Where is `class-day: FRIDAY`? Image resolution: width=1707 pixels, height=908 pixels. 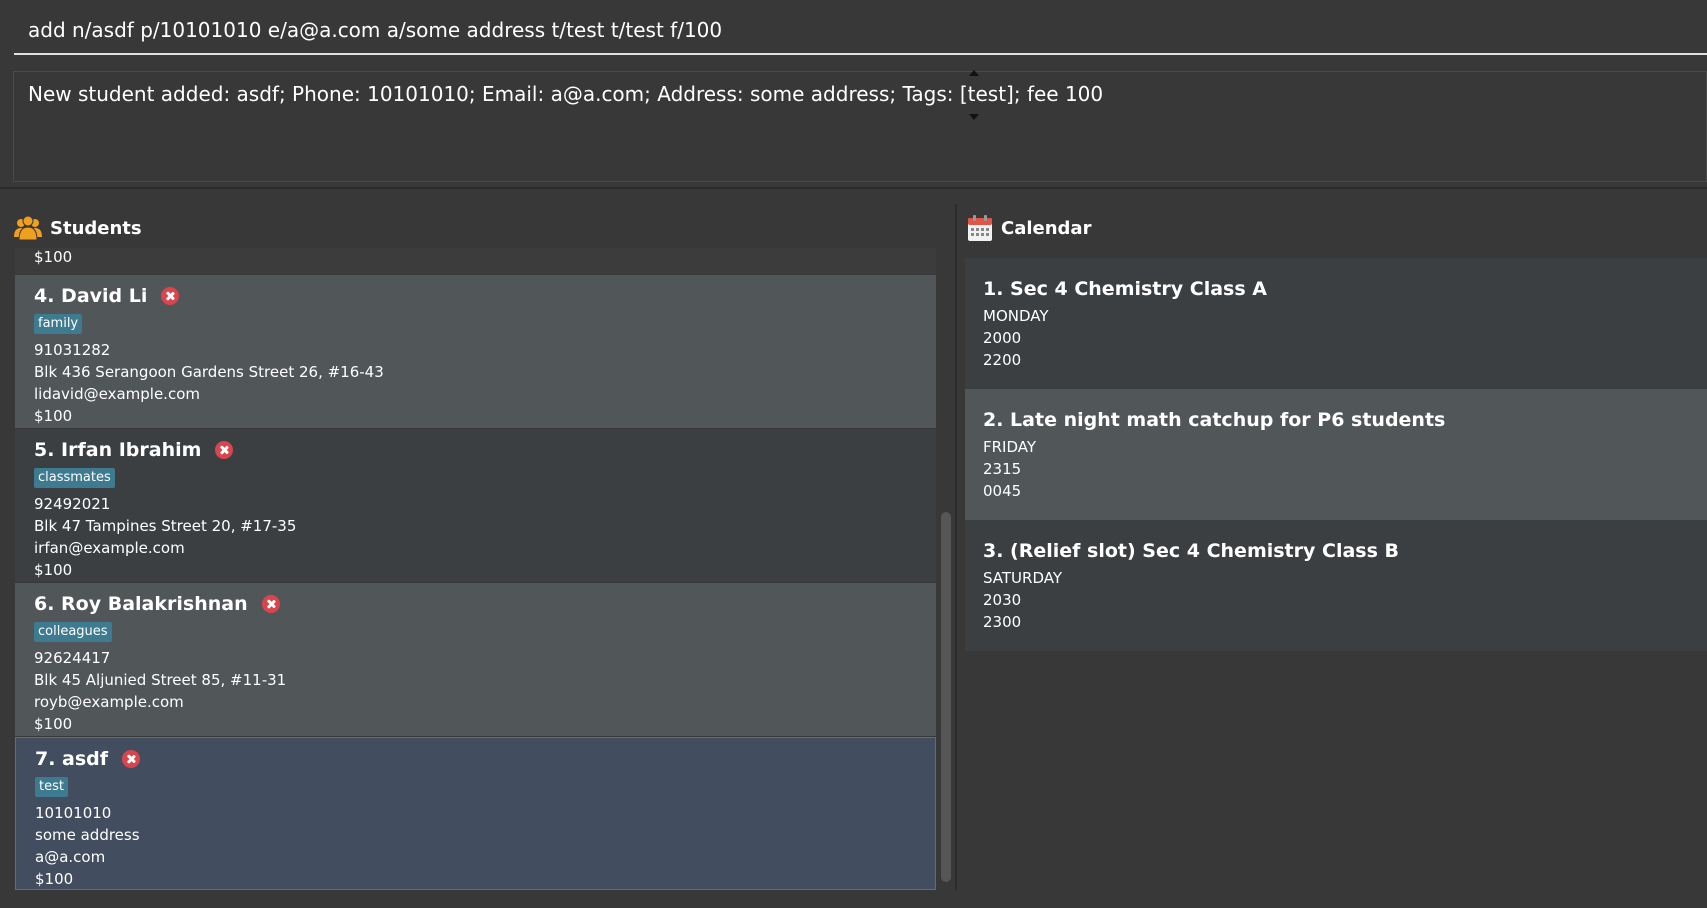
class-day: FRIDAY is located at coordinates (1010, 447).